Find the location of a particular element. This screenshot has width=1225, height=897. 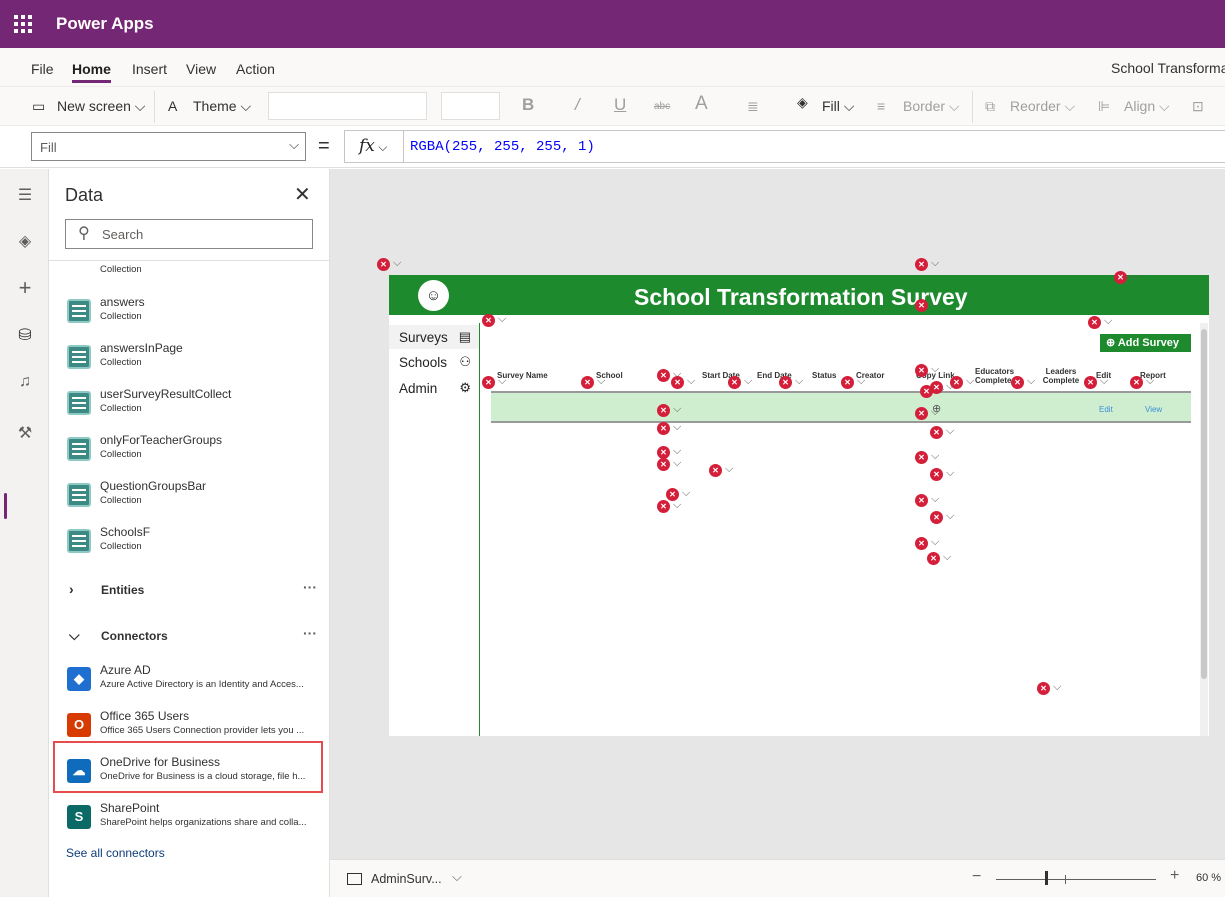

advanced-tools-icon: ⚒ is located at coordinates (25, 434).